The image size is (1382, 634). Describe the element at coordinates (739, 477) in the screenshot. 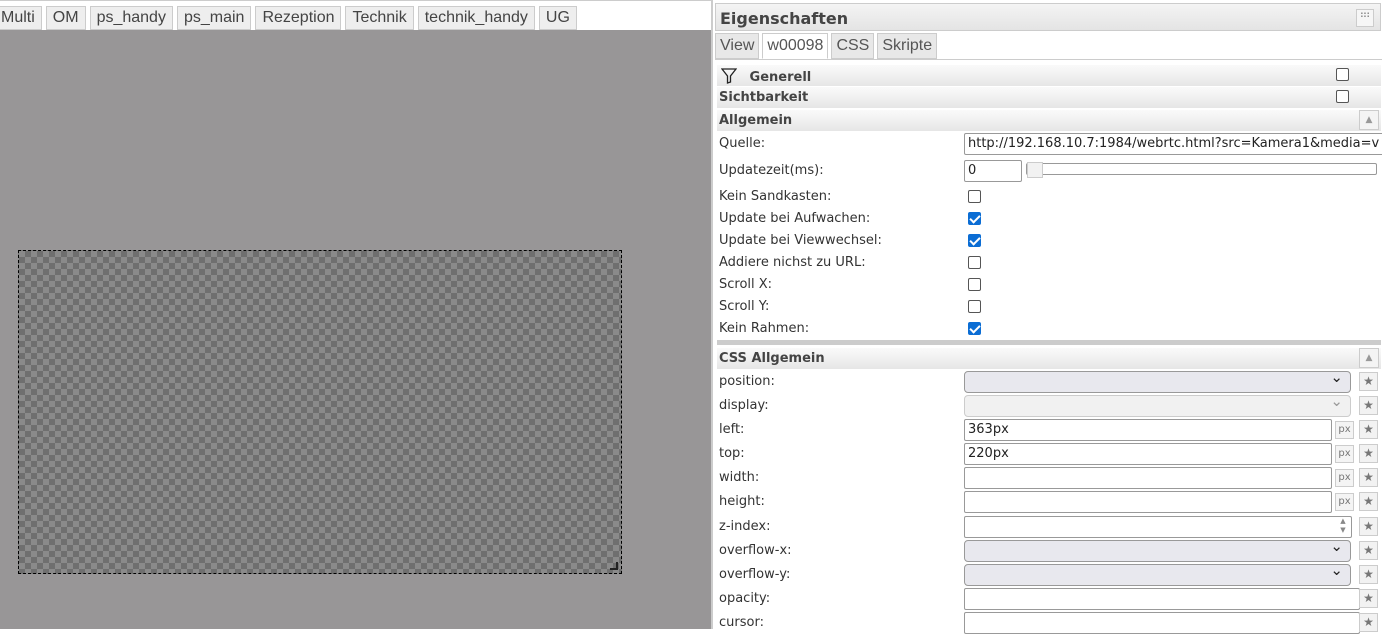

I see `width-label: width:` at that location.